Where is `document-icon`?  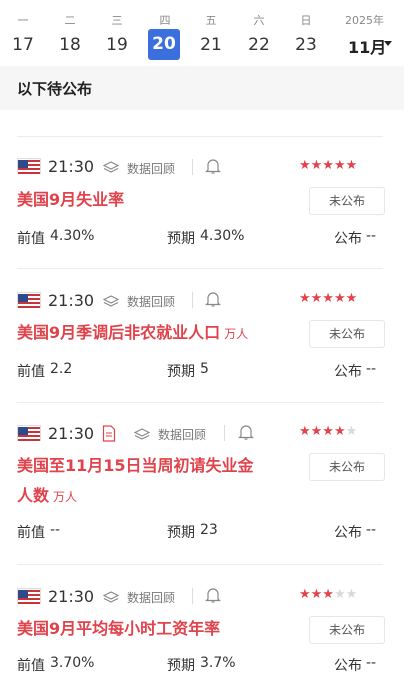
document-icon is located at coordinates (109, 435).